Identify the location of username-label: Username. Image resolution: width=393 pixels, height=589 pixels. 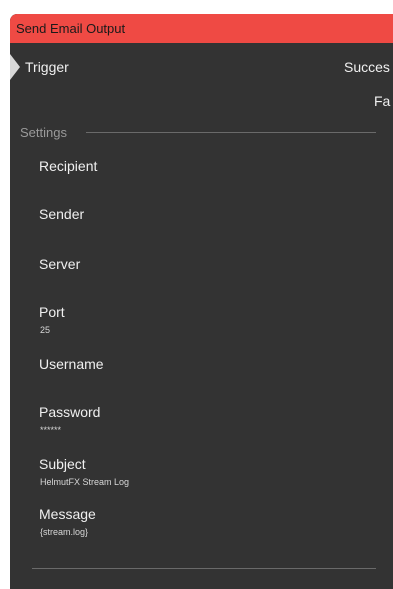
(71, 364).